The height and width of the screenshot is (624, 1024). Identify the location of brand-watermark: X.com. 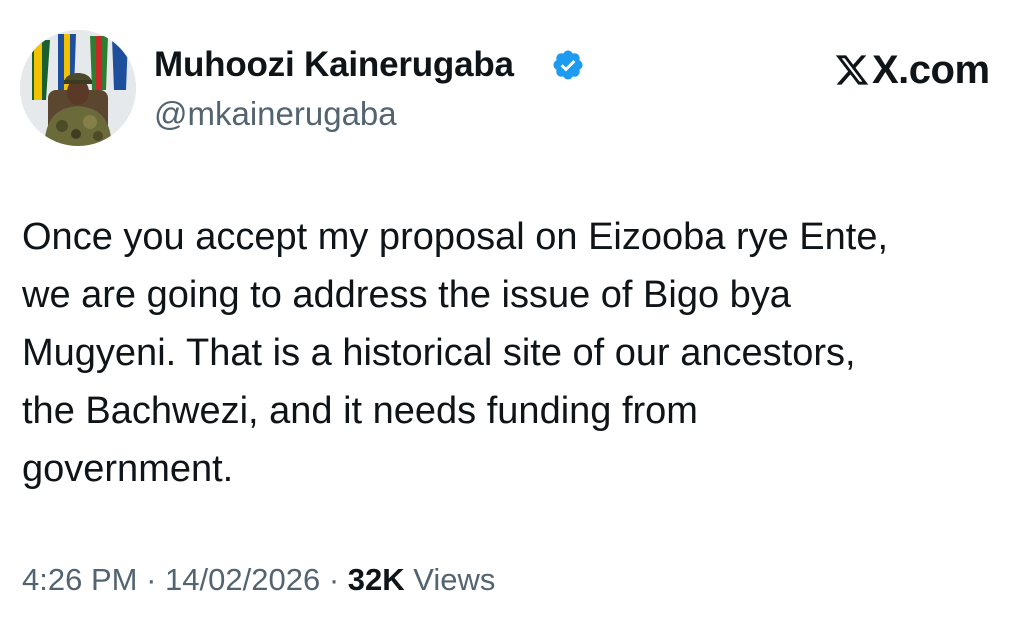
(912, 70).